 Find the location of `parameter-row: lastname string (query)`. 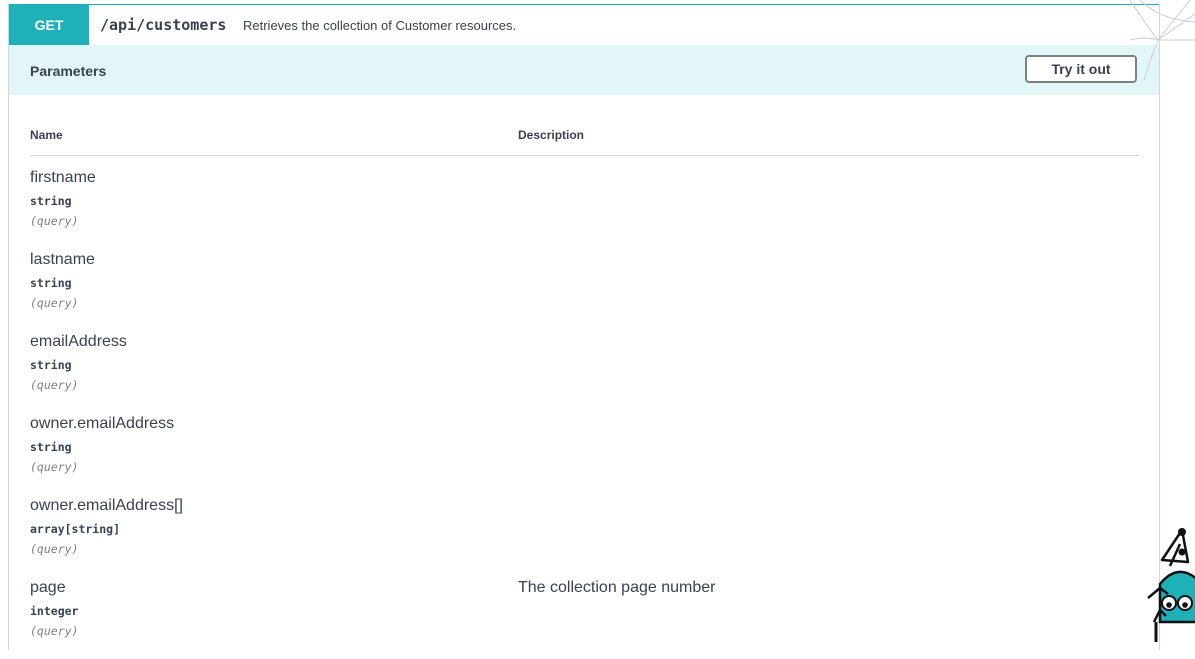

parameter-row: lastname string (query) is located at coordinates (580, 291).